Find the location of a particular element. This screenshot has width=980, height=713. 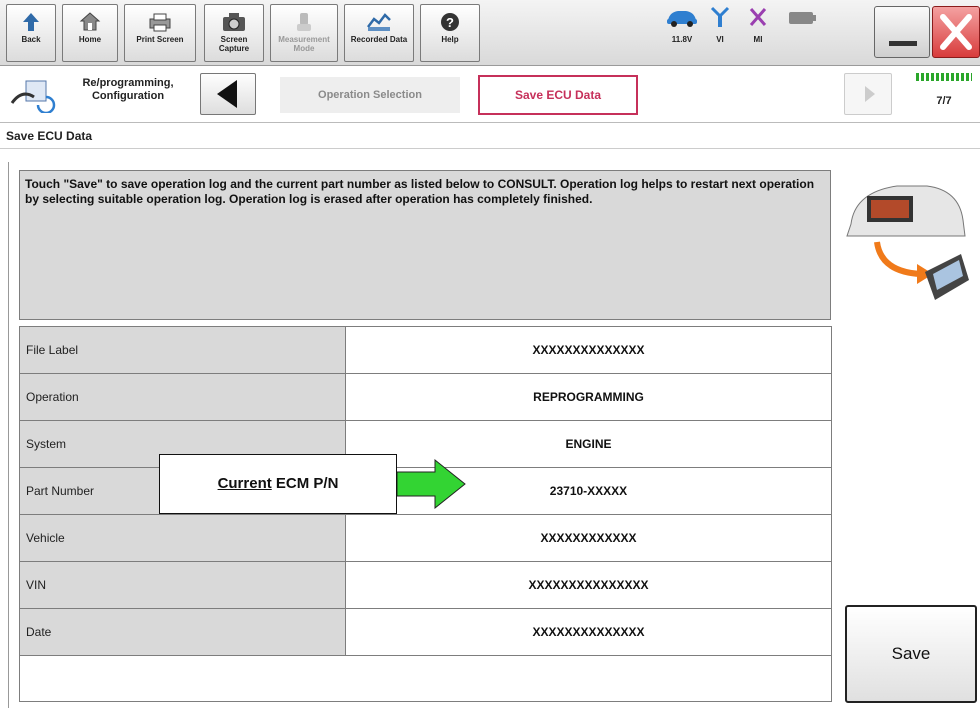

progress-text: 7/7 is located at coordinates (944, 101).